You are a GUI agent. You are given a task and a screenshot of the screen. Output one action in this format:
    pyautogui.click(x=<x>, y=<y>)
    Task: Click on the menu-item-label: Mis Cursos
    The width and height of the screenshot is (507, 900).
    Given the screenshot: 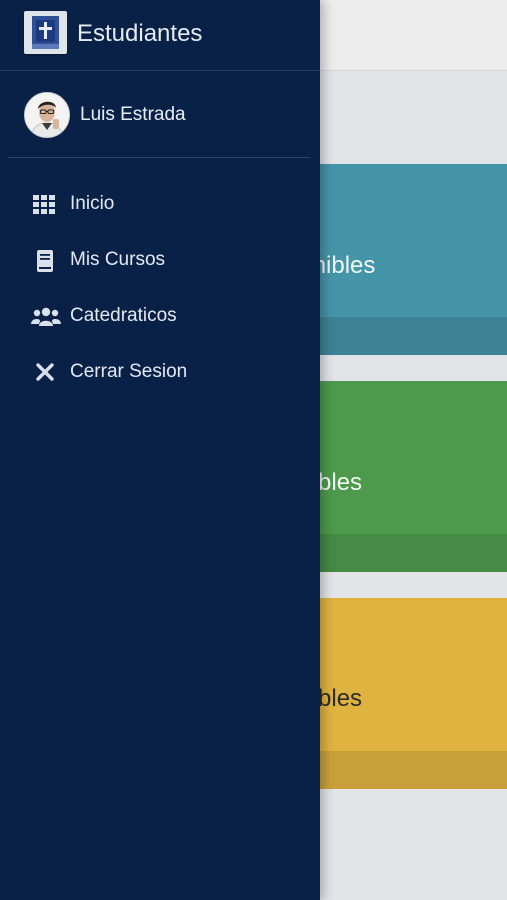 What is the action you would take?
    pyautogui.click(x=118, y=259)
    